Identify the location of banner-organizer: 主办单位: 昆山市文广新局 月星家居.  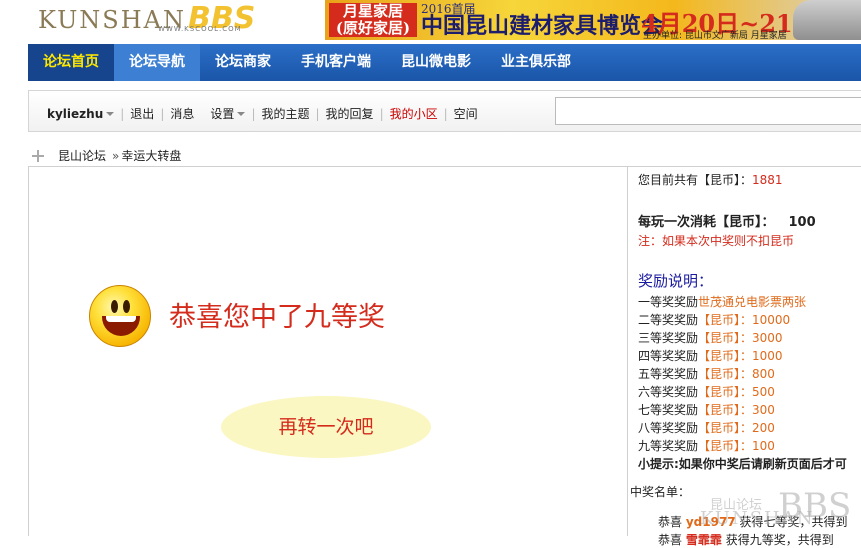
(715, 35).